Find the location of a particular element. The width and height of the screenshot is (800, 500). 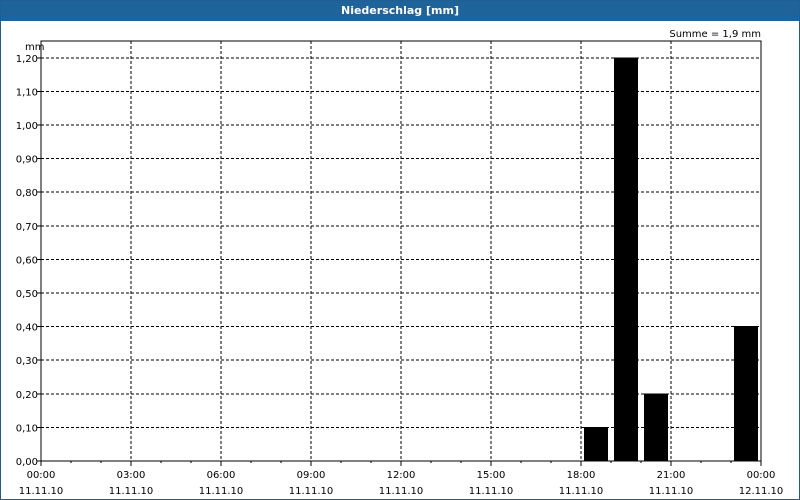

y-tick-label: 0,70 is located at coordinates (27, 227).